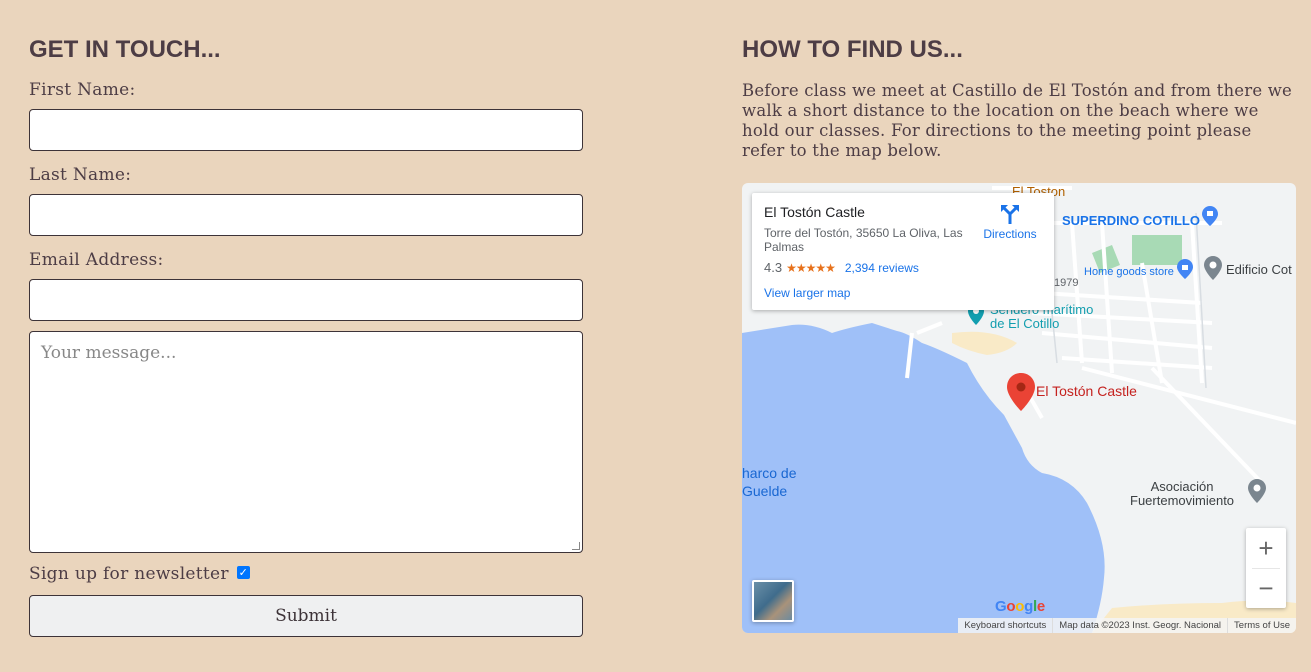 This screenshot has width=1311, height=672. What do you see at coordinates (1086, 391) in the screenshot?
I see `map-label-castle: El Tostón Castle` at bounding box center [1086, 391].